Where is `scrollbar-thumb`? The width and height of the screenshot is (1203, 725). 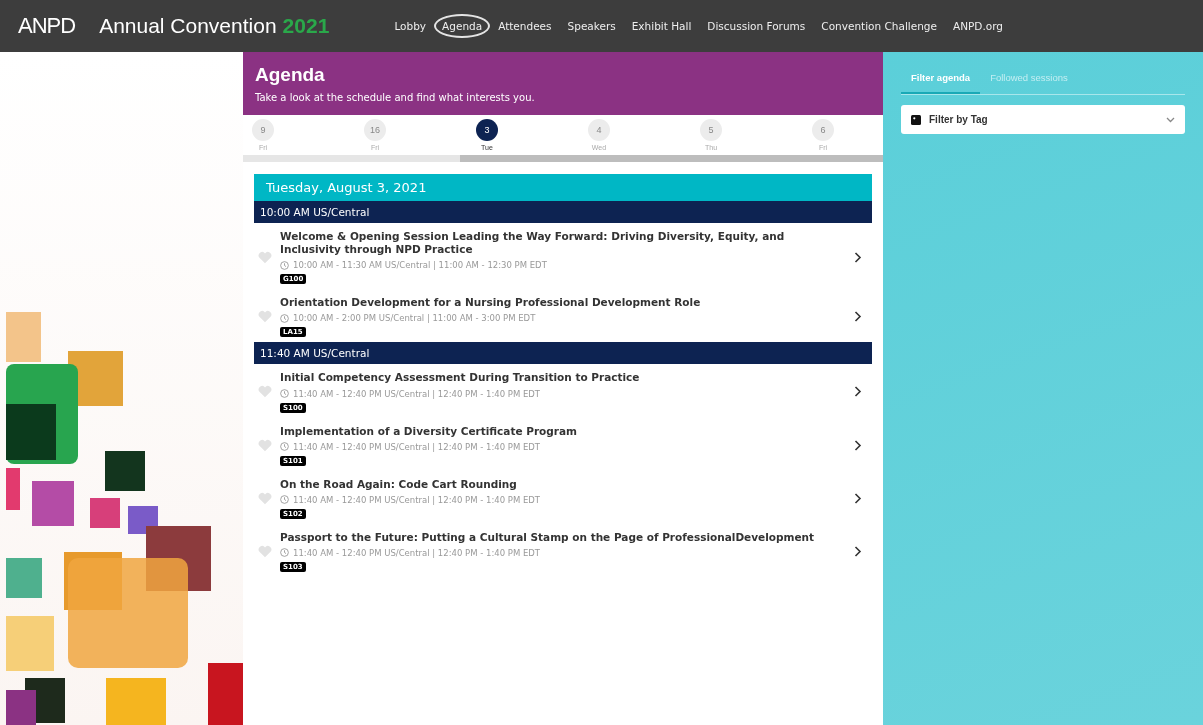 scrollbar-thumb is located at coordinates (671, 158).